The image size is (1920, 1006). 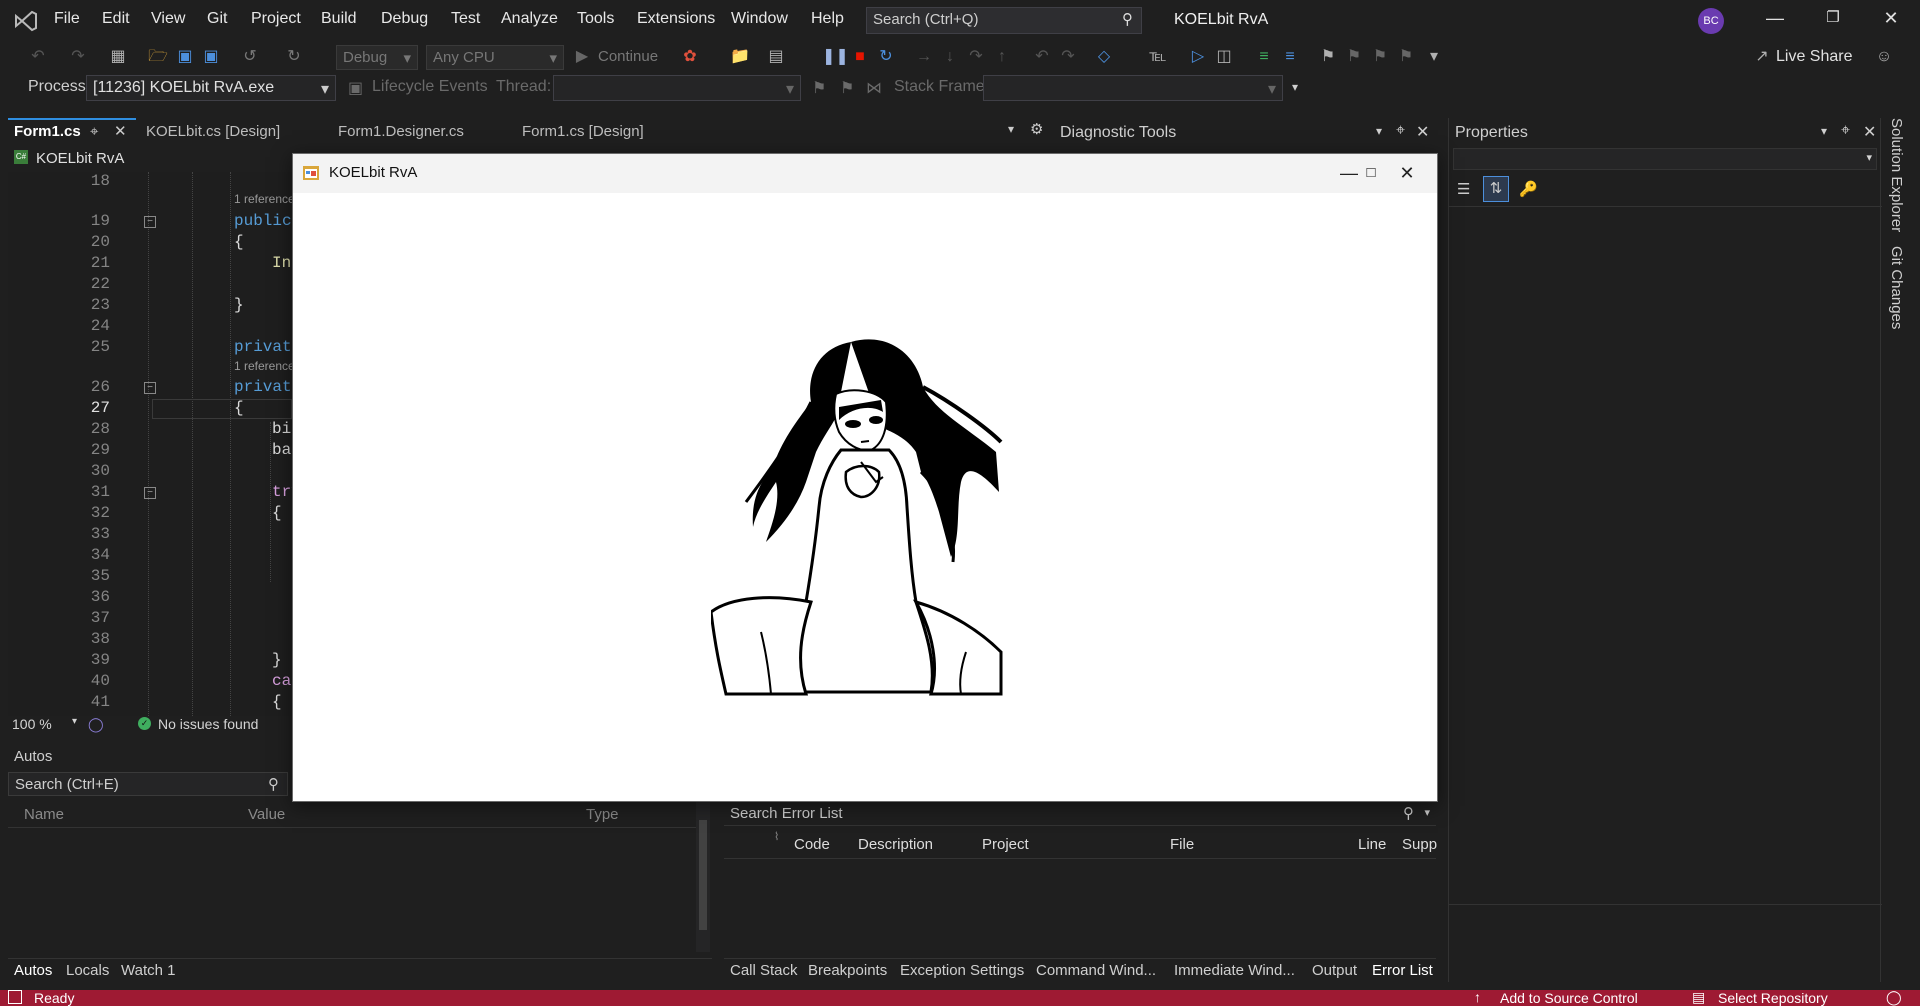 I want to click on live-share-button: Live Share, so click(x=1814, y=57).